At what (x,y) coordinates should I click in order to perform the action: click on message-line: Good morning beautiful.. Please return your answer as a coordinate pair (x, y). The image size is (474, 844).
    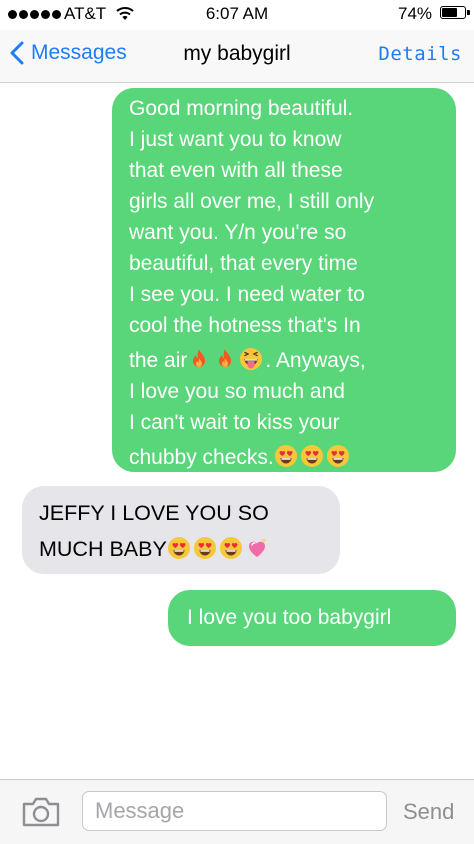
    Looking at the image, I should click on (241, 108).